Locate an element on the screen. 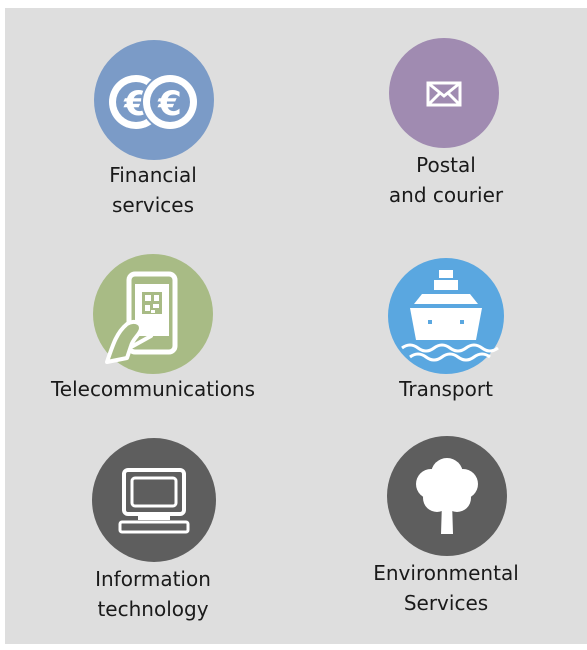 Image resolution: width=587 pixels, height=650 pixels. sector-label: Financial services is located at coordinates (153, 190).